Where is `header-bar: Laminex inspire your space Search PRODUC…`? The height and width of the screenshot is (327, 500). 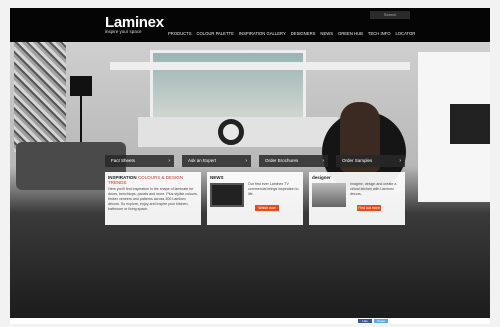
header-bar: Laminex inspire your space Search PRODUC… is located at coordinates (250, 25).